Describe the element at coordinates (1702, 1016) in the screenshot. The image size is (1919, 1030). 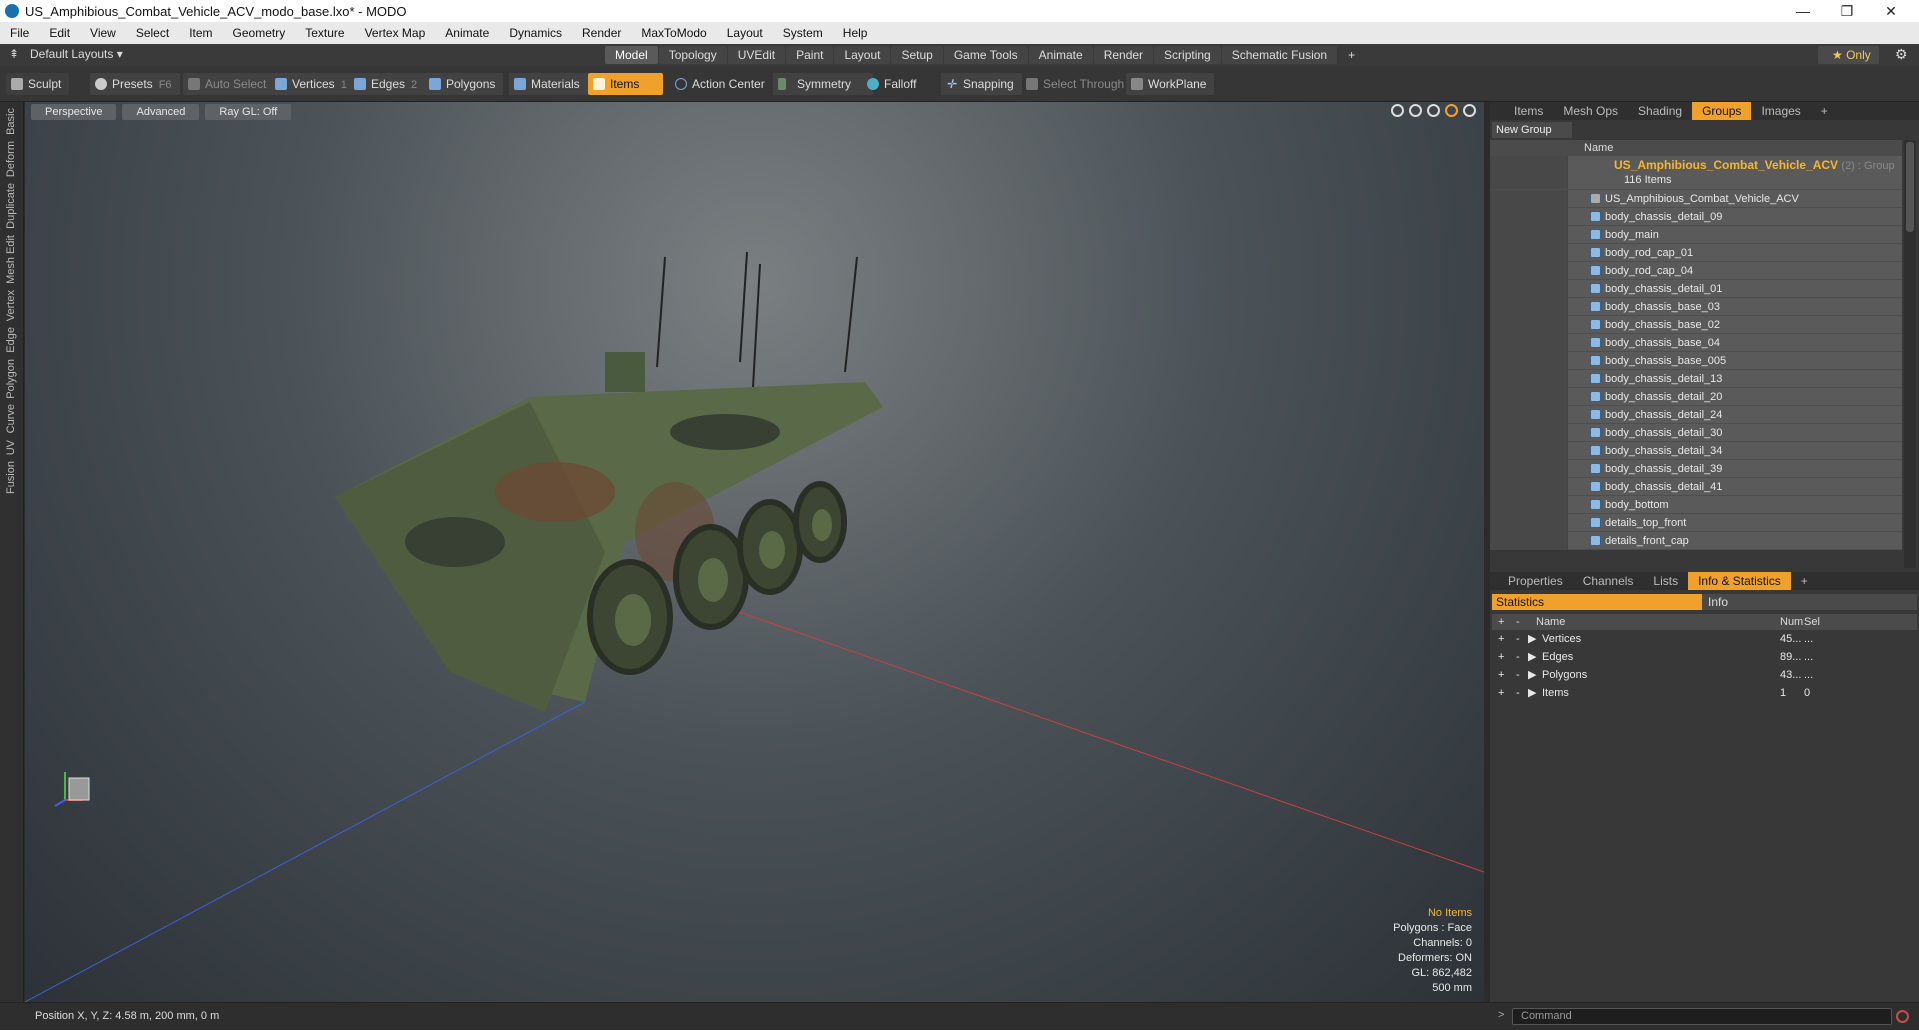
I see `command-input: Command` at that location.